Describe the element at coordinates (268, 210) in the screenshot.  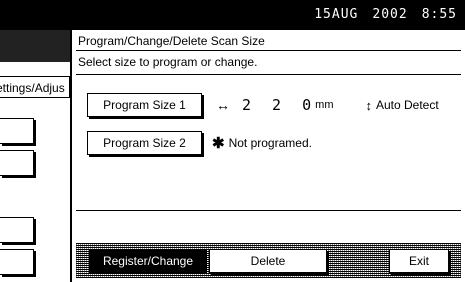
I see `content-divider` at that location.